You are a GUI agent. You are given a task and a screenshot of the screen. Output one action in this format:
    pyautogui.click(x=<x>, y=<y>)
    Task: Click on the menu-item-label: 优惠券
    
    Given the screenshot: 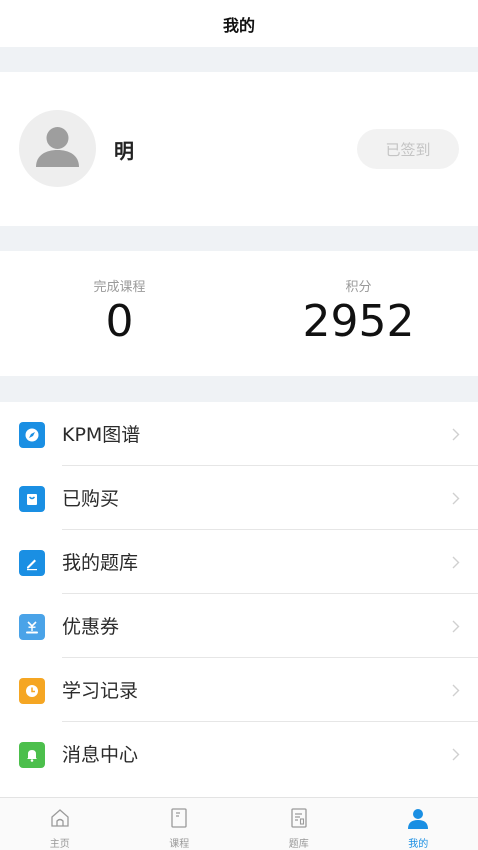 What is the action you would take?
    pyautogui.click(x=91, y=627)
    